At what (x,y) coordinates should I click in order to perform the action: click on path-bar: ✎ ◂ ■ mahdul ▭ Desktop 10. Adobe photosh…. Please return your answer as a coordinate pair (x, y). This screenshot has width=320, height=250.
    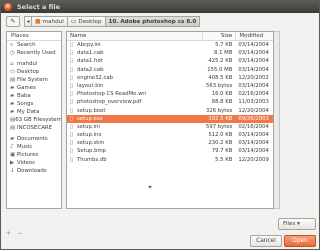
    Looking at the image, I should click on (103, 21).